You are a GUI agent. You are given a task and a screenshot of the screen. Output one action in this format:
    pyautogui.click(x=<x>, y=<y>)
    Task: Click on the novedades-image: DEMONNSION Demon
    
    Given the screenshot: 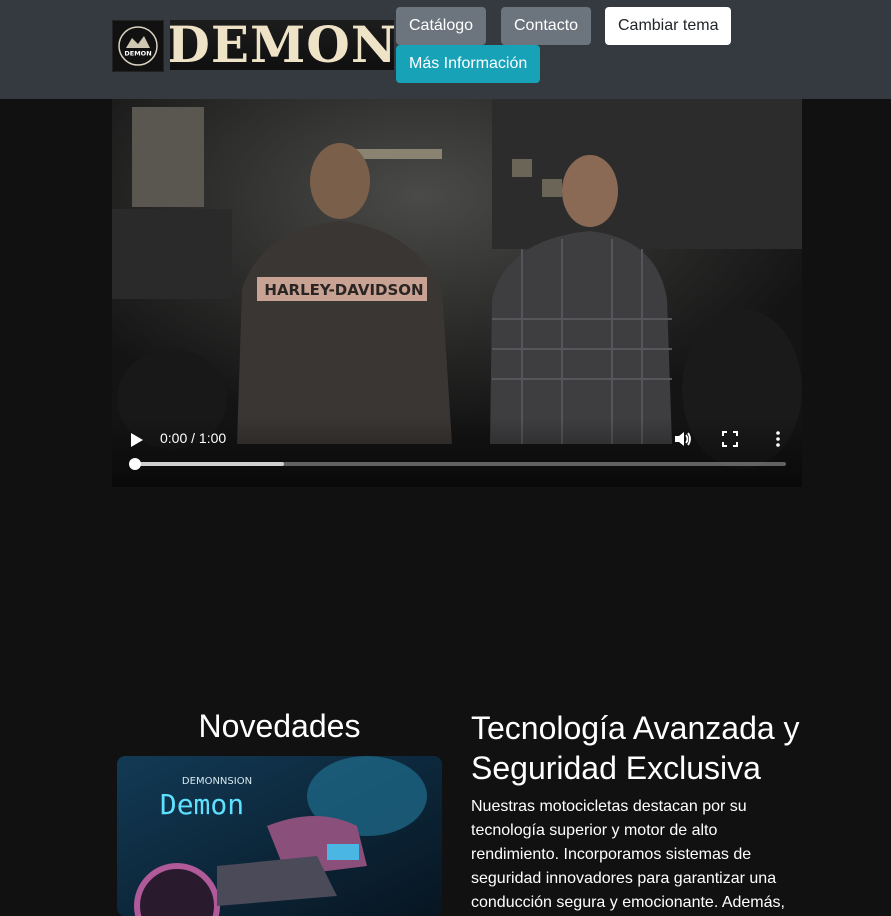 What is the action you would take?
    pyautogui.click(x=279, y=836)
    